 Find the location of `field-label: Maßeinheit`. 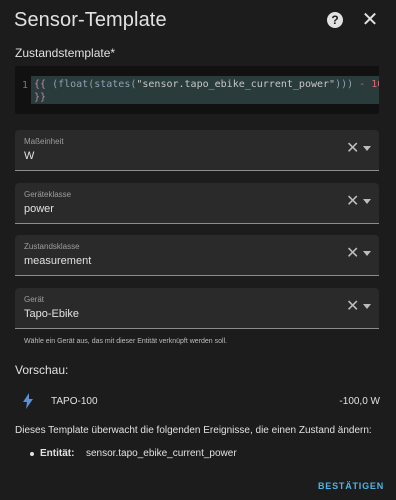

field-label: Maßeinheit is located at coordinates (44, 141).